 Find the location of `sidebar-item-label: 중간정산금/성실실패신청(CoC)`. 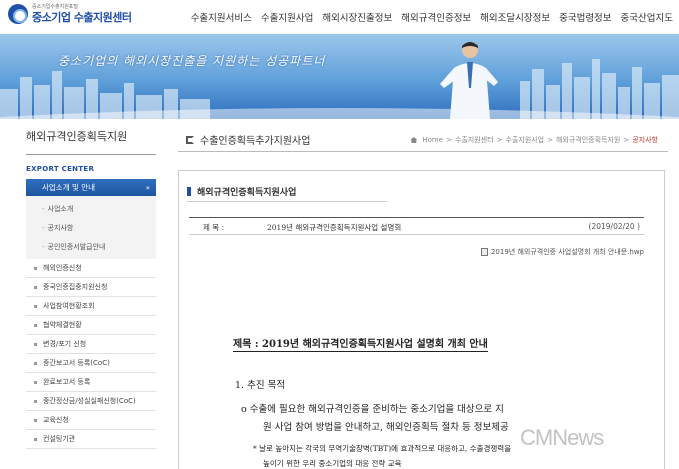

sidebar-item-label: 중간정산금/성실실패신청(CoC) is located at coordinates (89, 401).